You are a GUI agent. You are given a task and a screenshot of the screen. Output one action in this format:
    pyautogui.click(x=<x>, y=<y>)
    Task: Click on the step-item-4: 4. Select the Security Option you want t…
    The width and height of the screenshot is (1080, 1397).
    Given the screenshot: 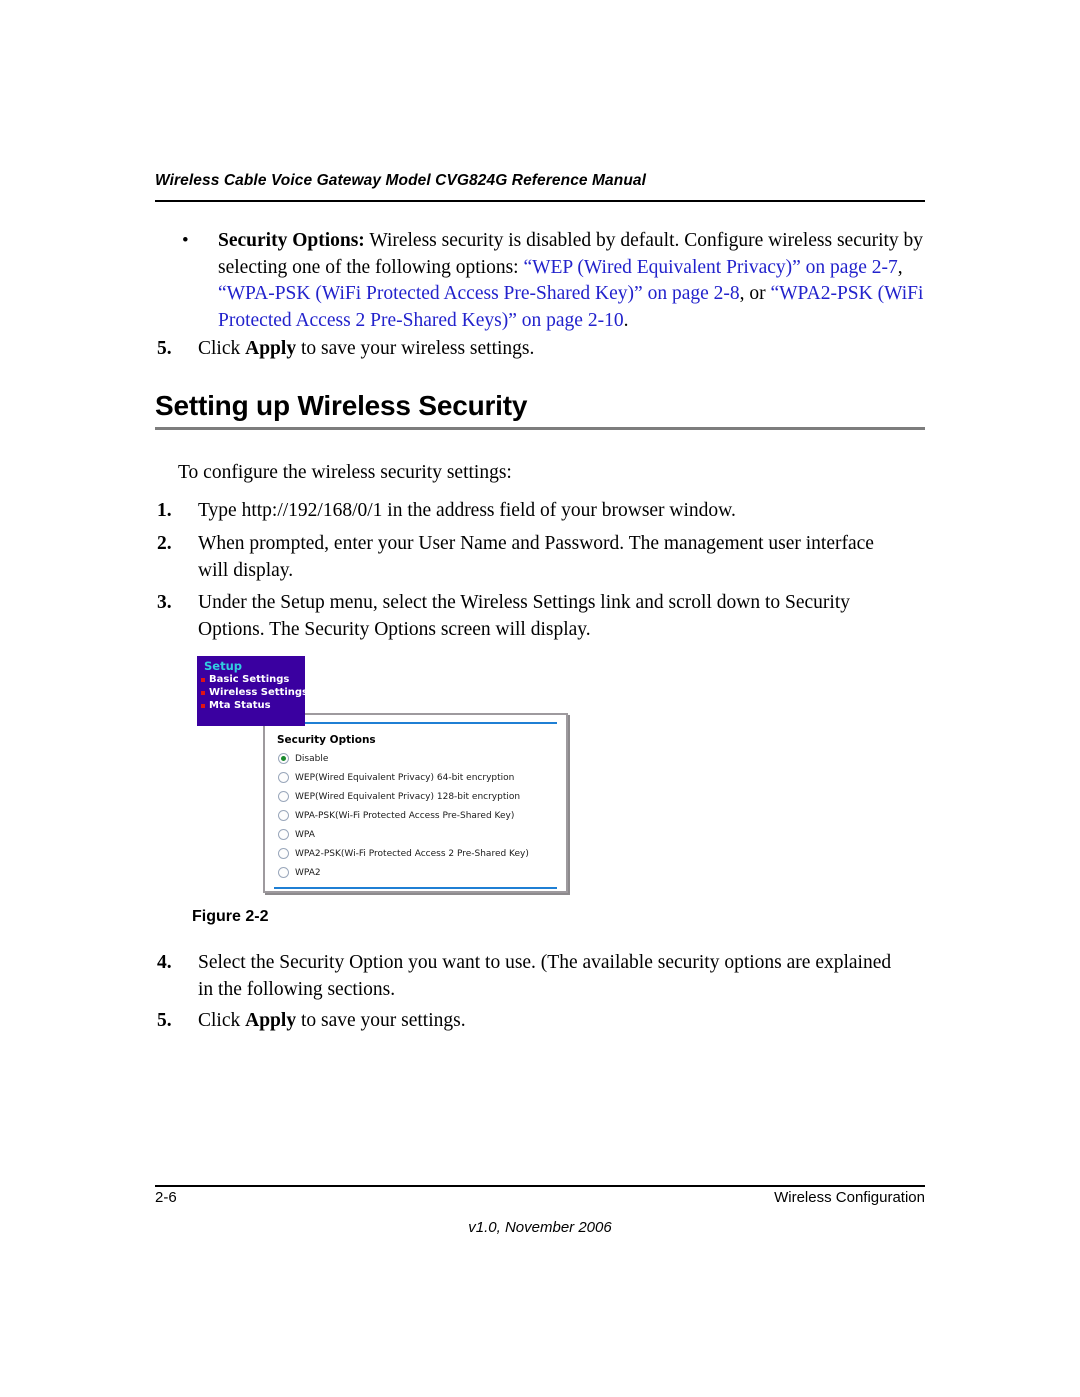 What is the action you would take?
    pyautogui.click(x=529, y=976)
    